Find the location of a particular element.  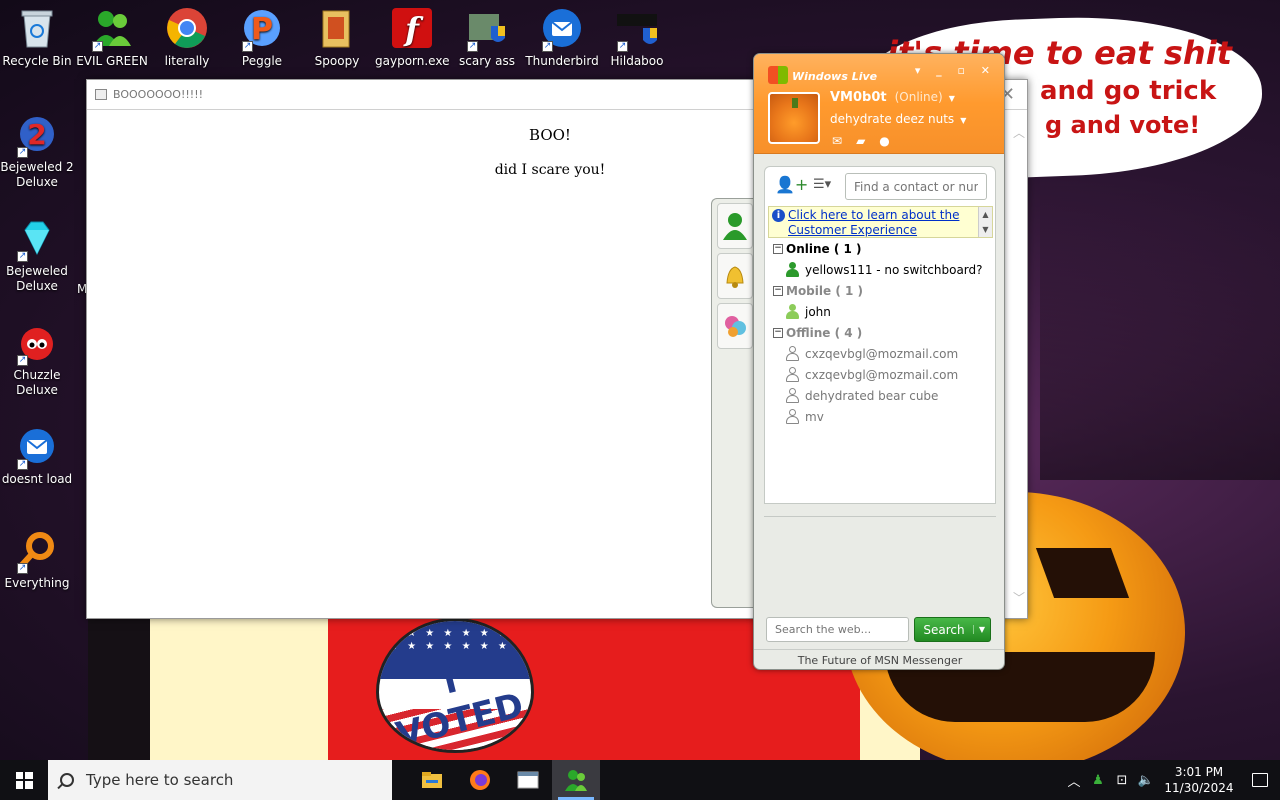

games-icon is located at coordinates (735, 326).